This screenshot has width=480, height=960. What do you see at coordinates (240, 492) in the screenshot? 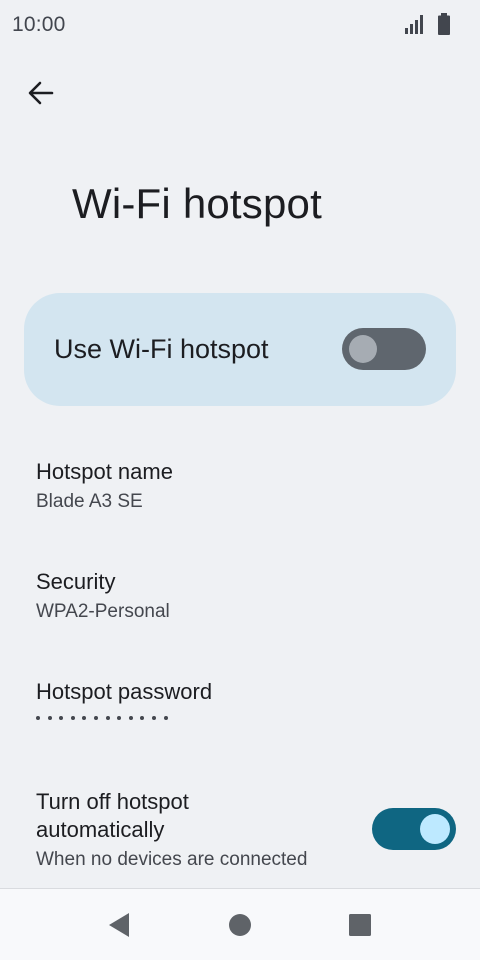
I see `hotspot-name-row: Hotspot name Blade A3 SE` at bounding box center [240, 492].